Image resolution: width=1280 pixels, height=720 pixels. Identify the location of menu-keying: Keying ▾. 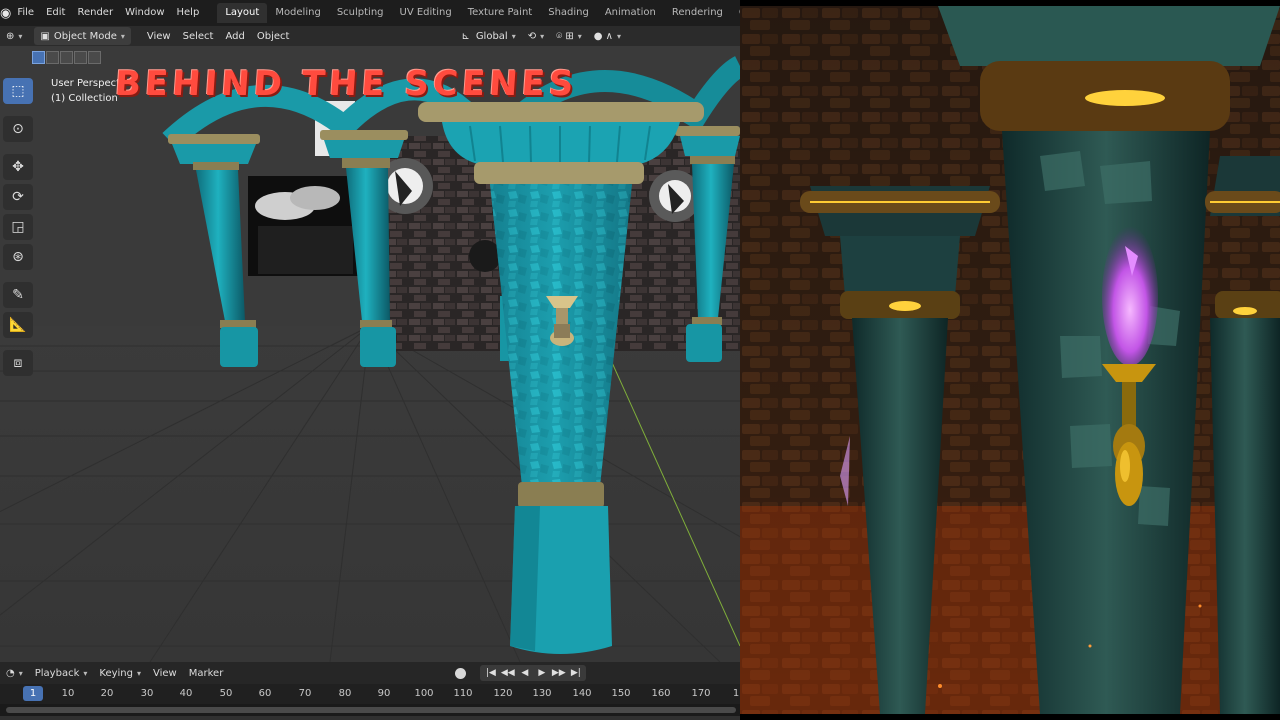
(120, 673).